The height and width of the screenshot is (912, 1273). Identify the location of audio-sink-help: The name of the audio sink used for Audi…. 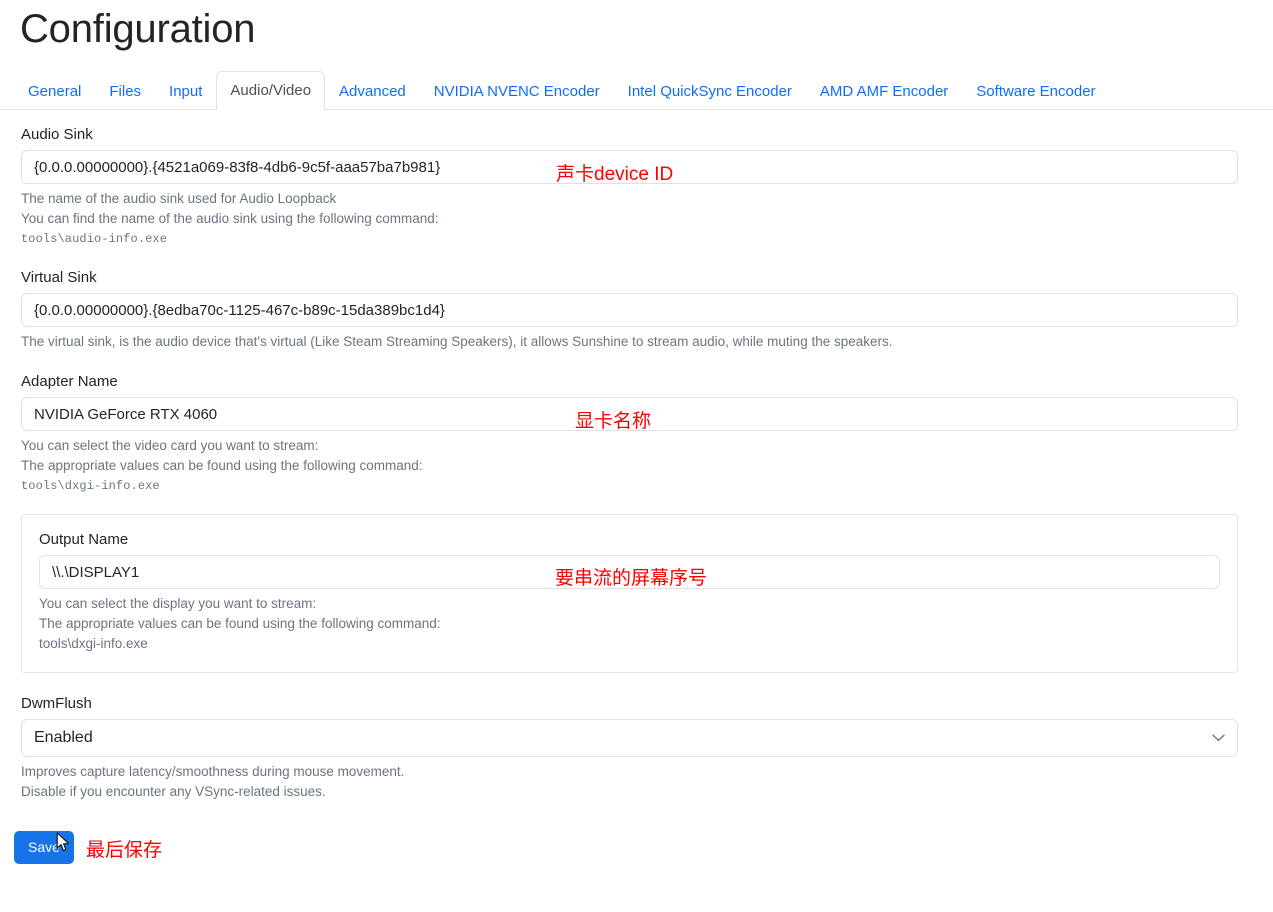
(629, 219).